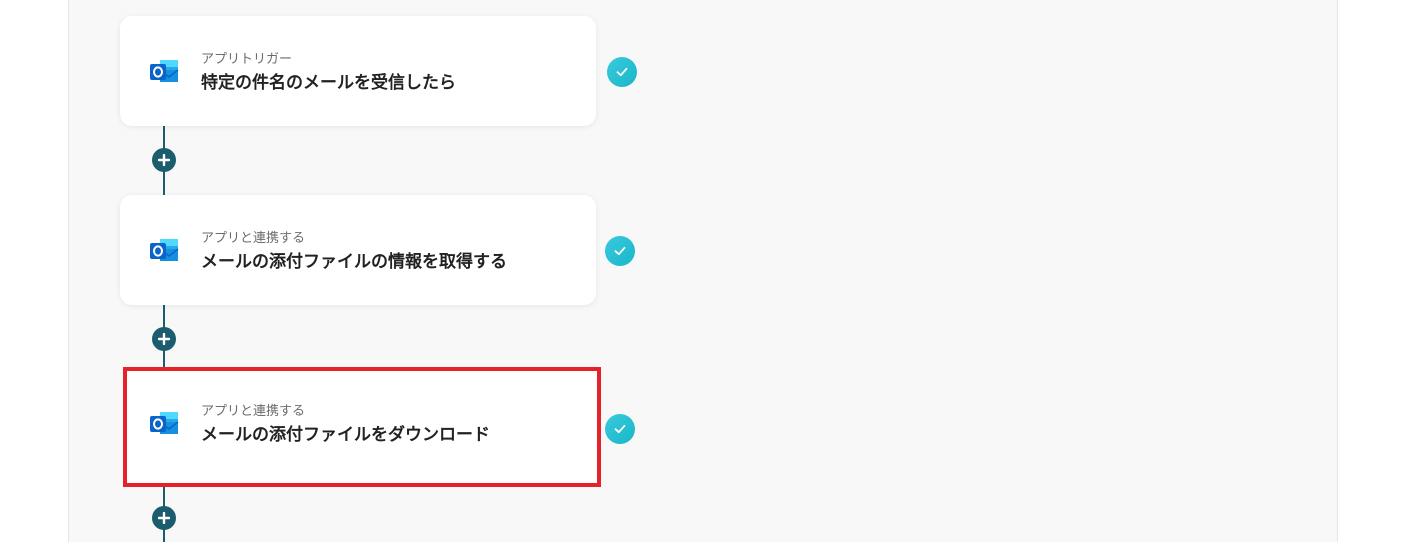 The height and width of the screenshot is (542, 1410). Describe the element at coordinates (354, 262) in the screenshot. I see `step-title: メールの添付ファイルの情報を取得する` at that location.